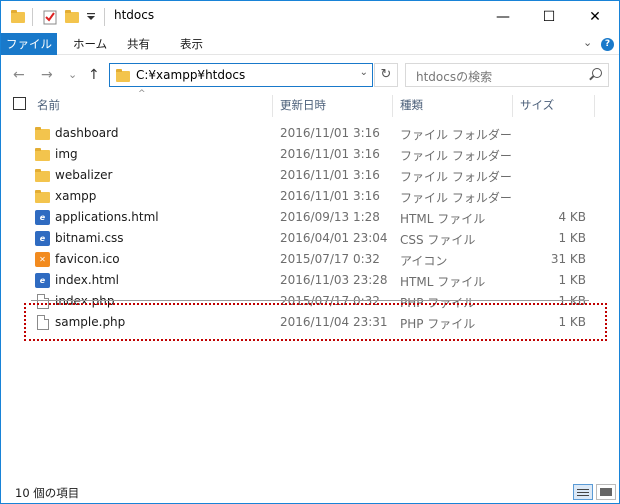 The height and width of the screenshot is (504, 620). I want to click on address-path: C:¥xampp¥htdocs, so click(190, 75).